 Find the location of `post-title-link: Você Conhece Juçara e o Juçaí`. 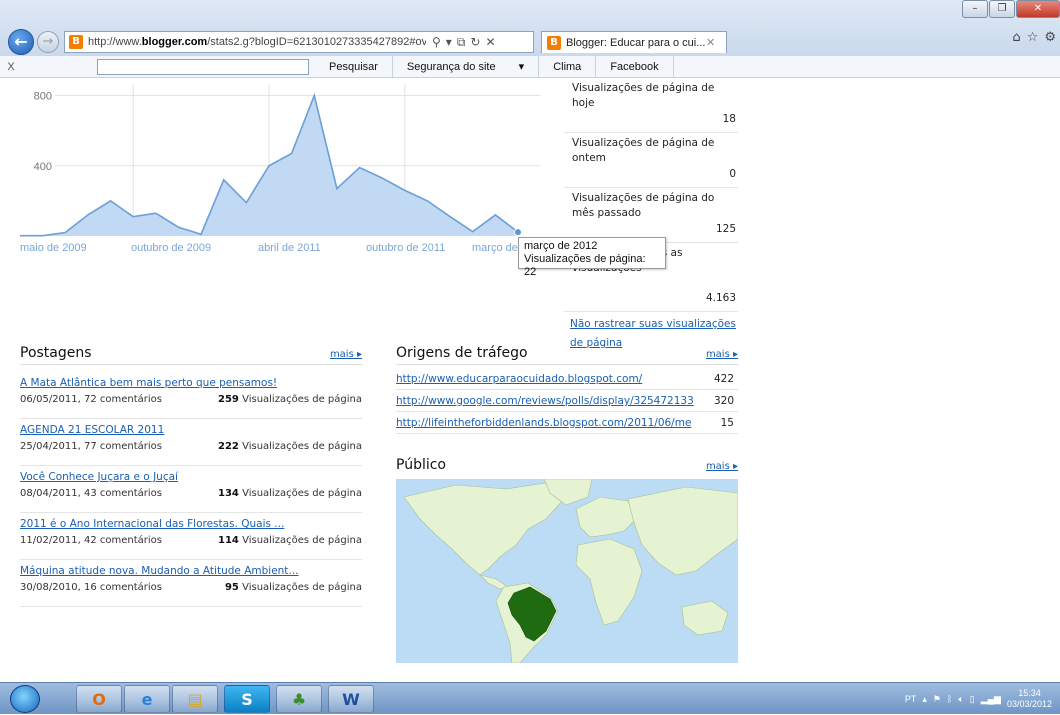

post-title-link: Você Conhece Juçara e o Juçaí is located at coordinates (191, 477).